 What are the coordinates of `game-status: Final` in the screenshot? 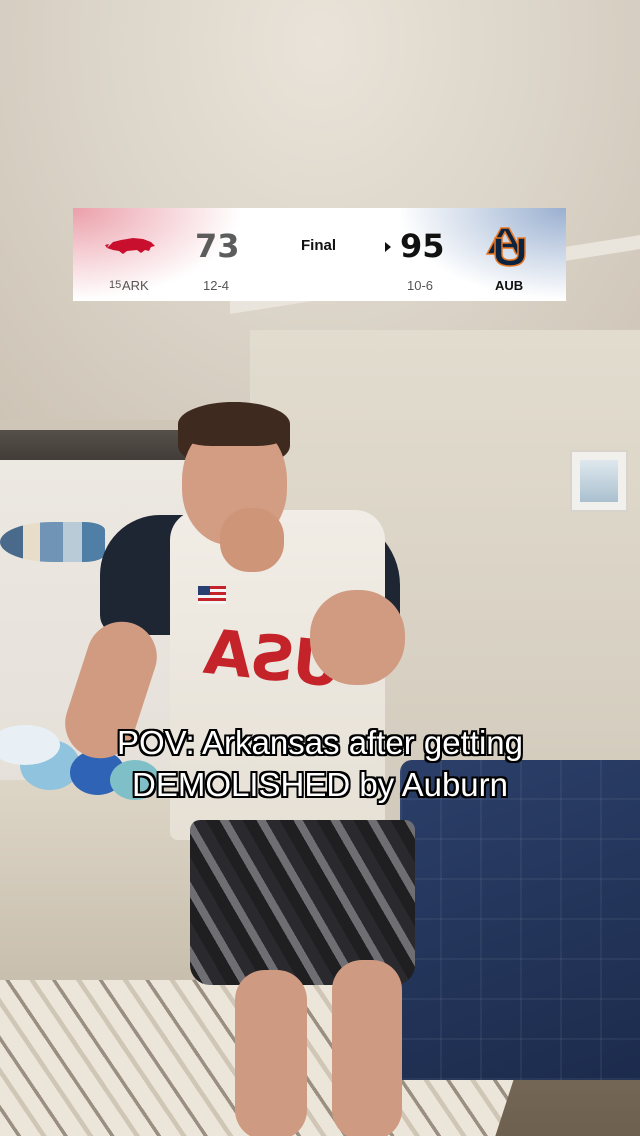 It's located at (319, 245).